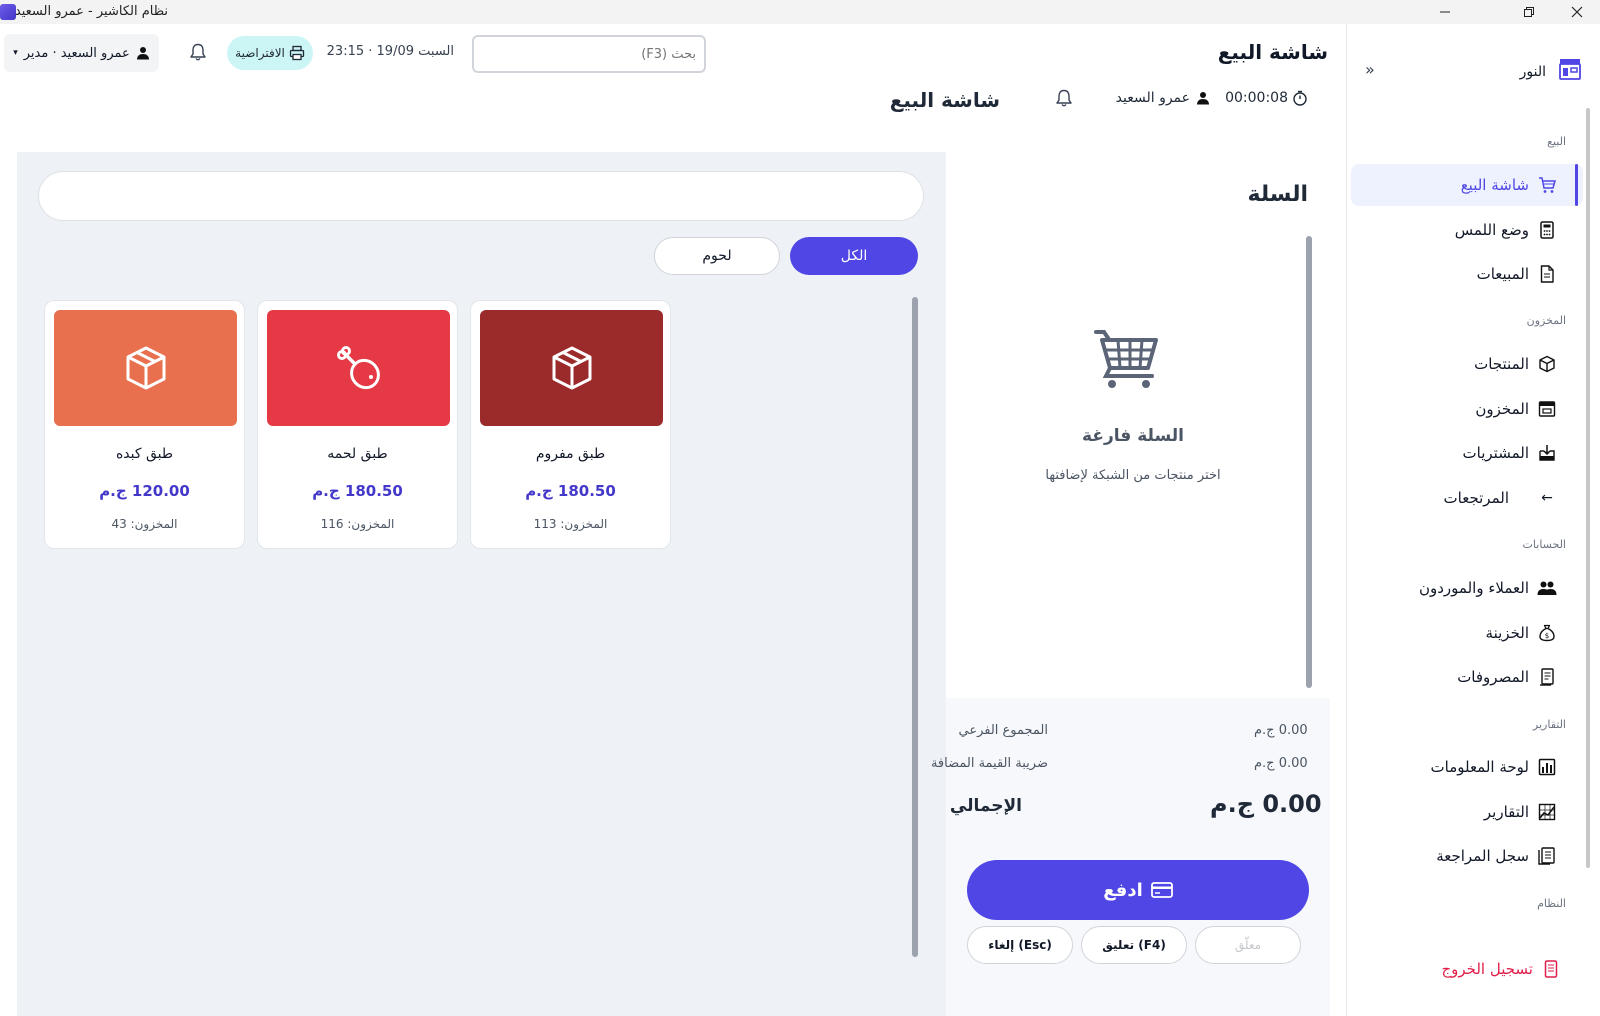 The image size is (1600, 1016). I want to click on product-card: طبق لحمه 180.50 ج.م المخزون: 116, so click(357, 424).